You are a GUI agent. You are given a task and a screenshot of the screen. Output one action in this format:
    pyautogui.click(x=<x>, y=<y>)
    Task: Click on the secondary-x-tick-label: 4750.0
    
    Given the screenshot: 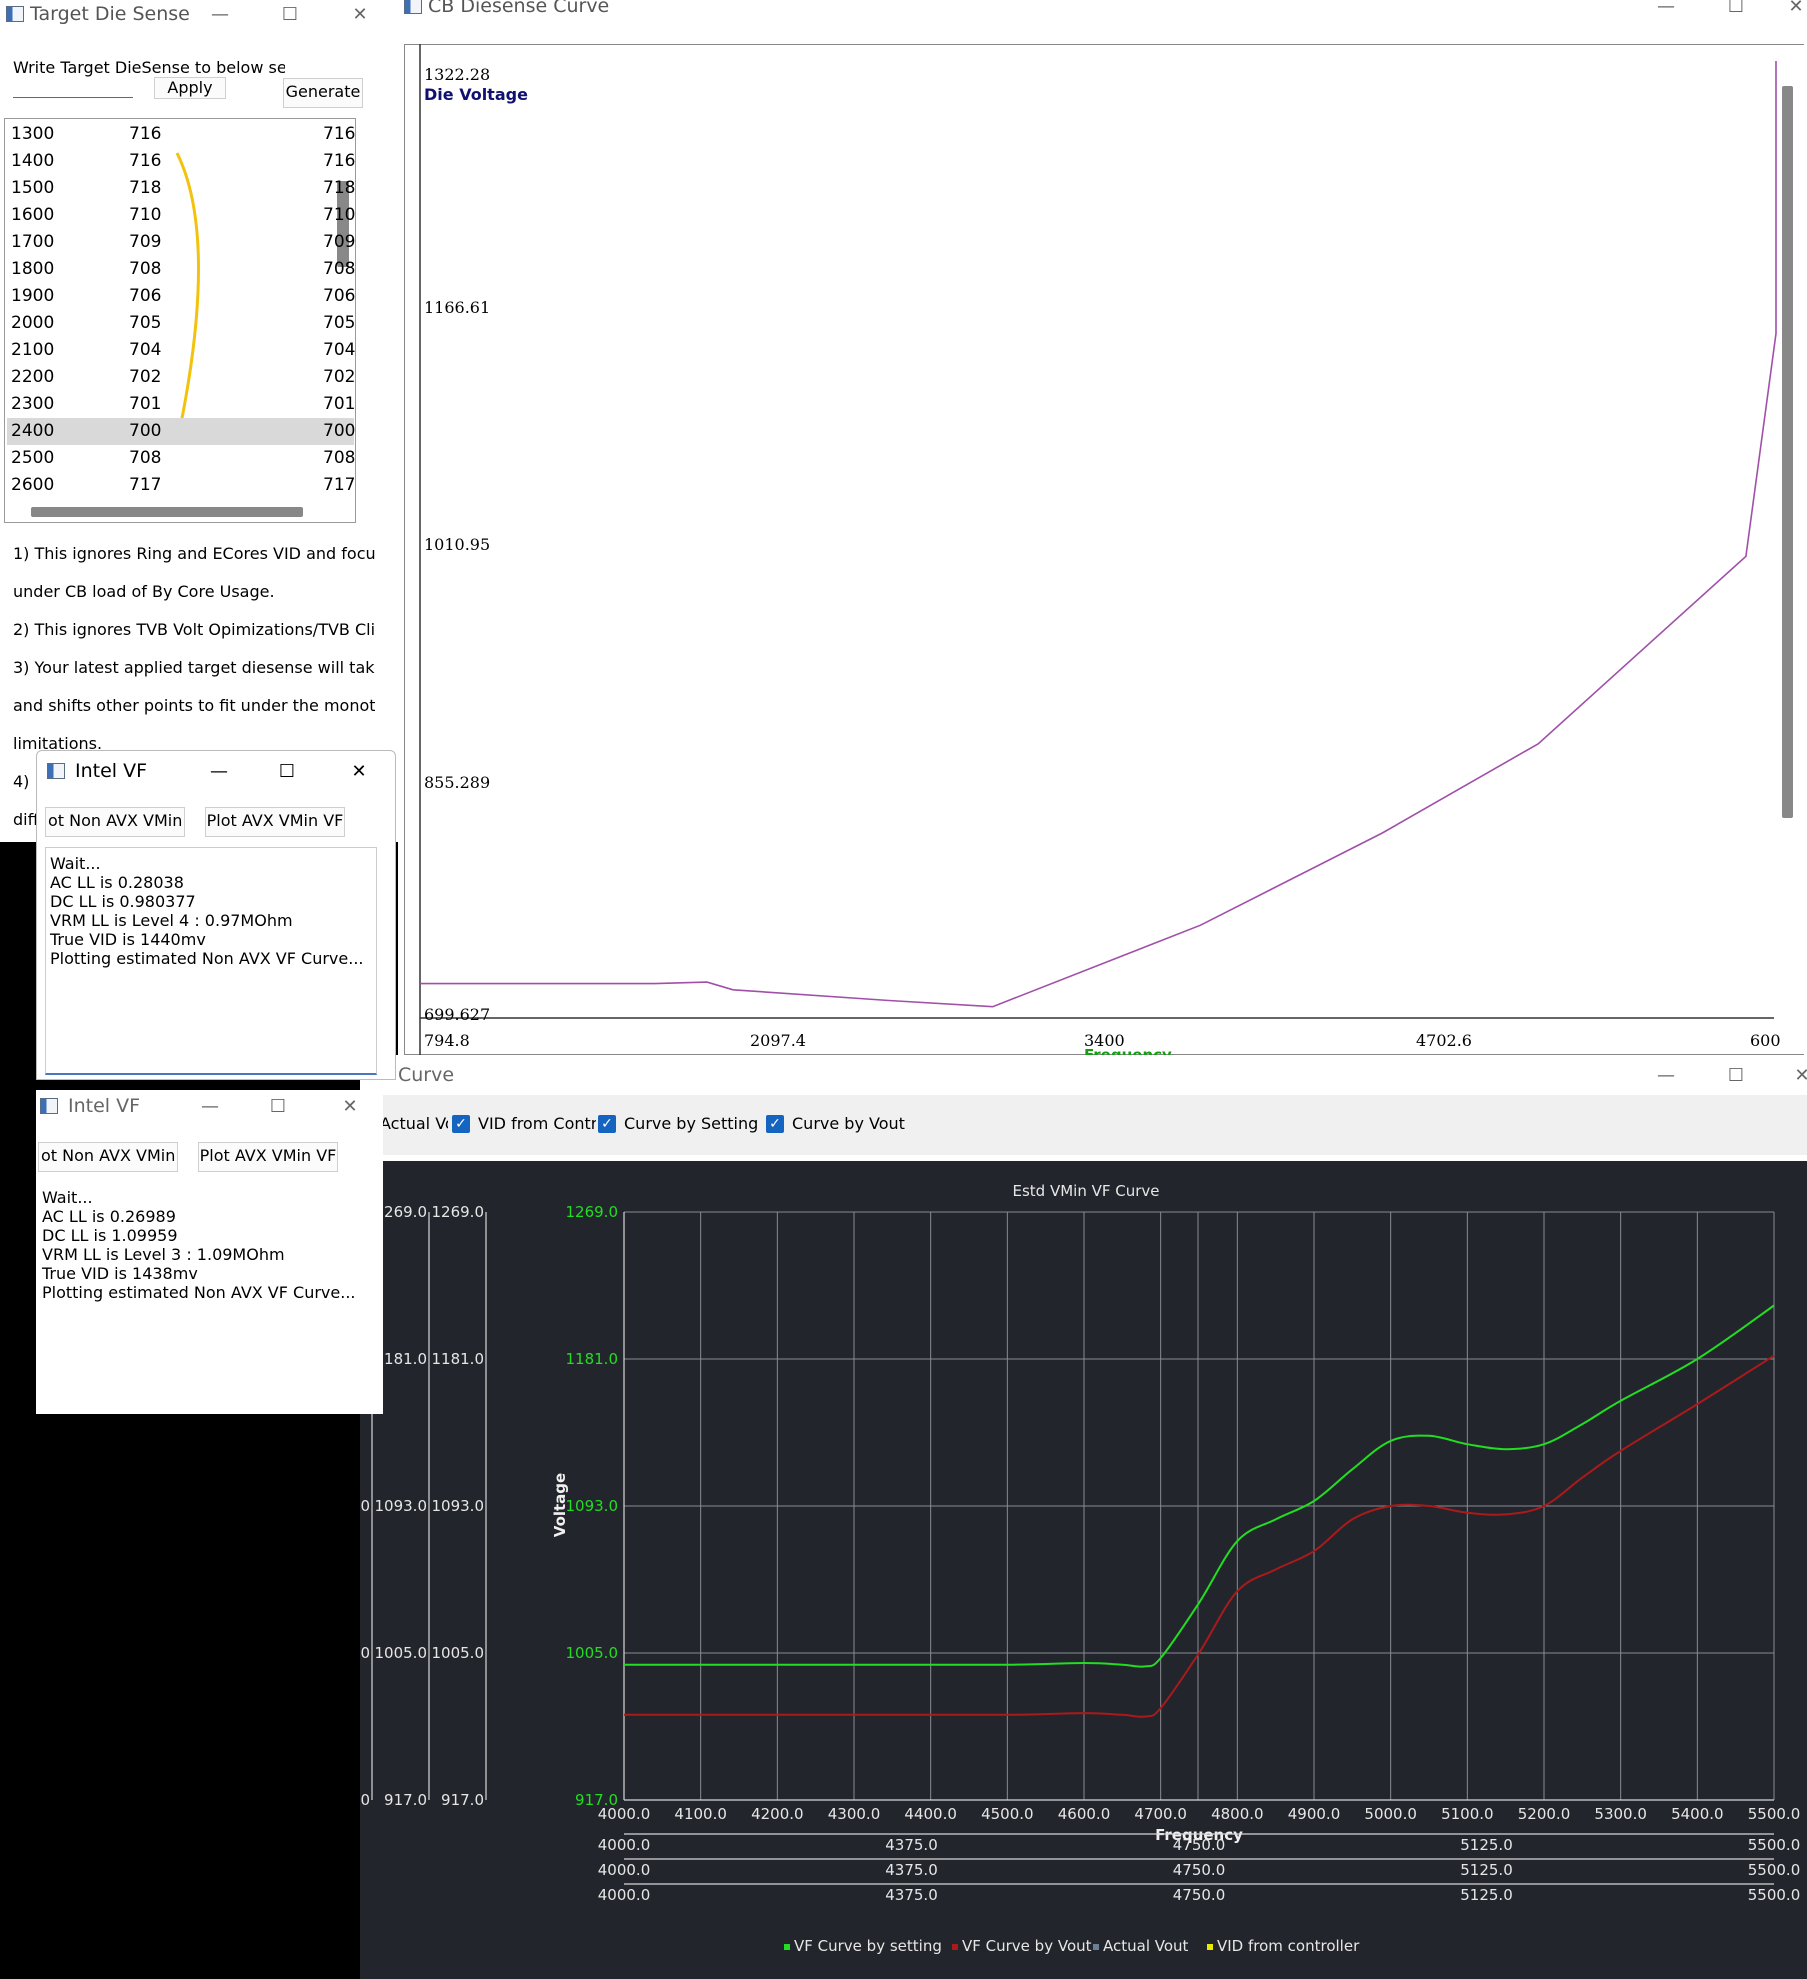 What is the action you would take?
    pyautogui.click(x=1199, y=1845)
    